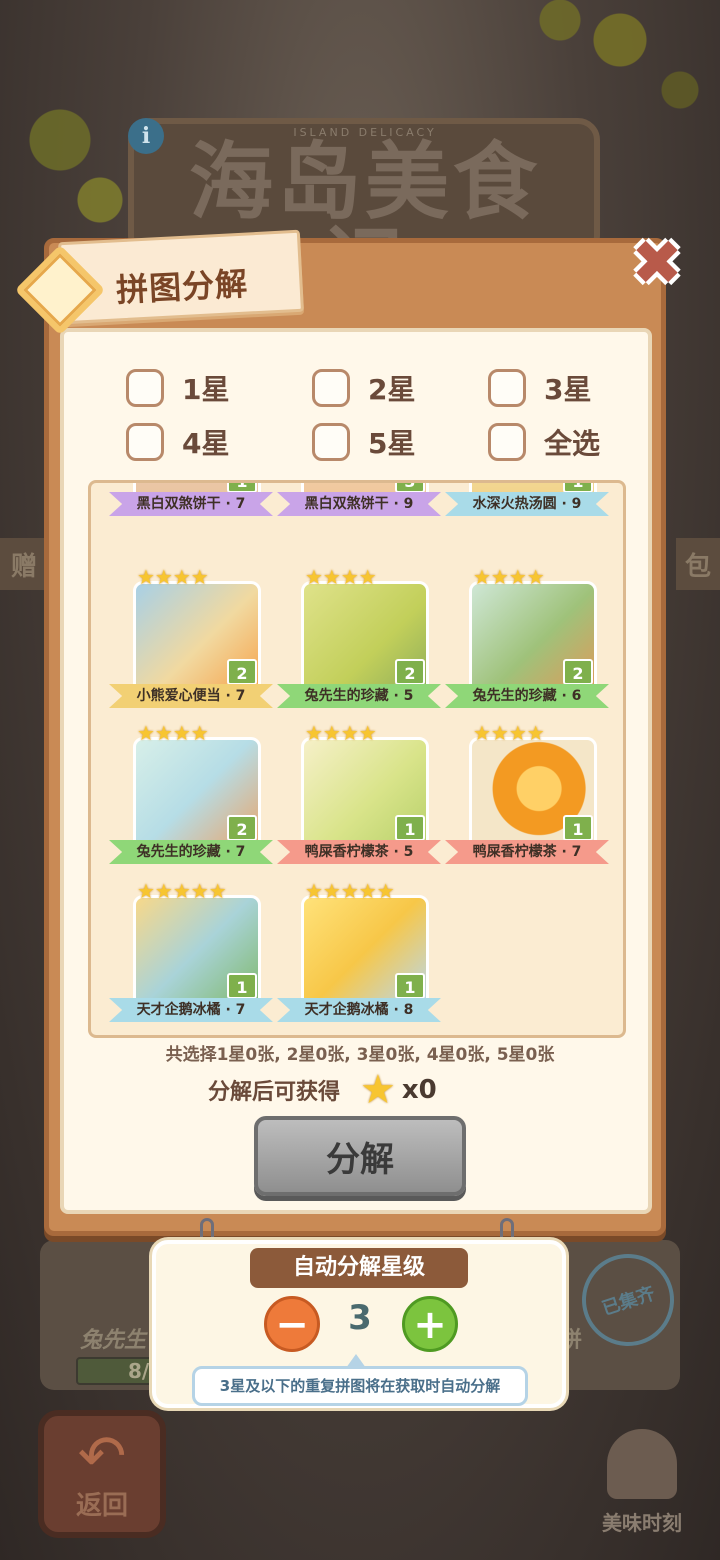  I want to click on selection-summary: 共选择1星0张, 2星0张, 3星0张, 4星0张, 5星0张, so click(360, 1055).